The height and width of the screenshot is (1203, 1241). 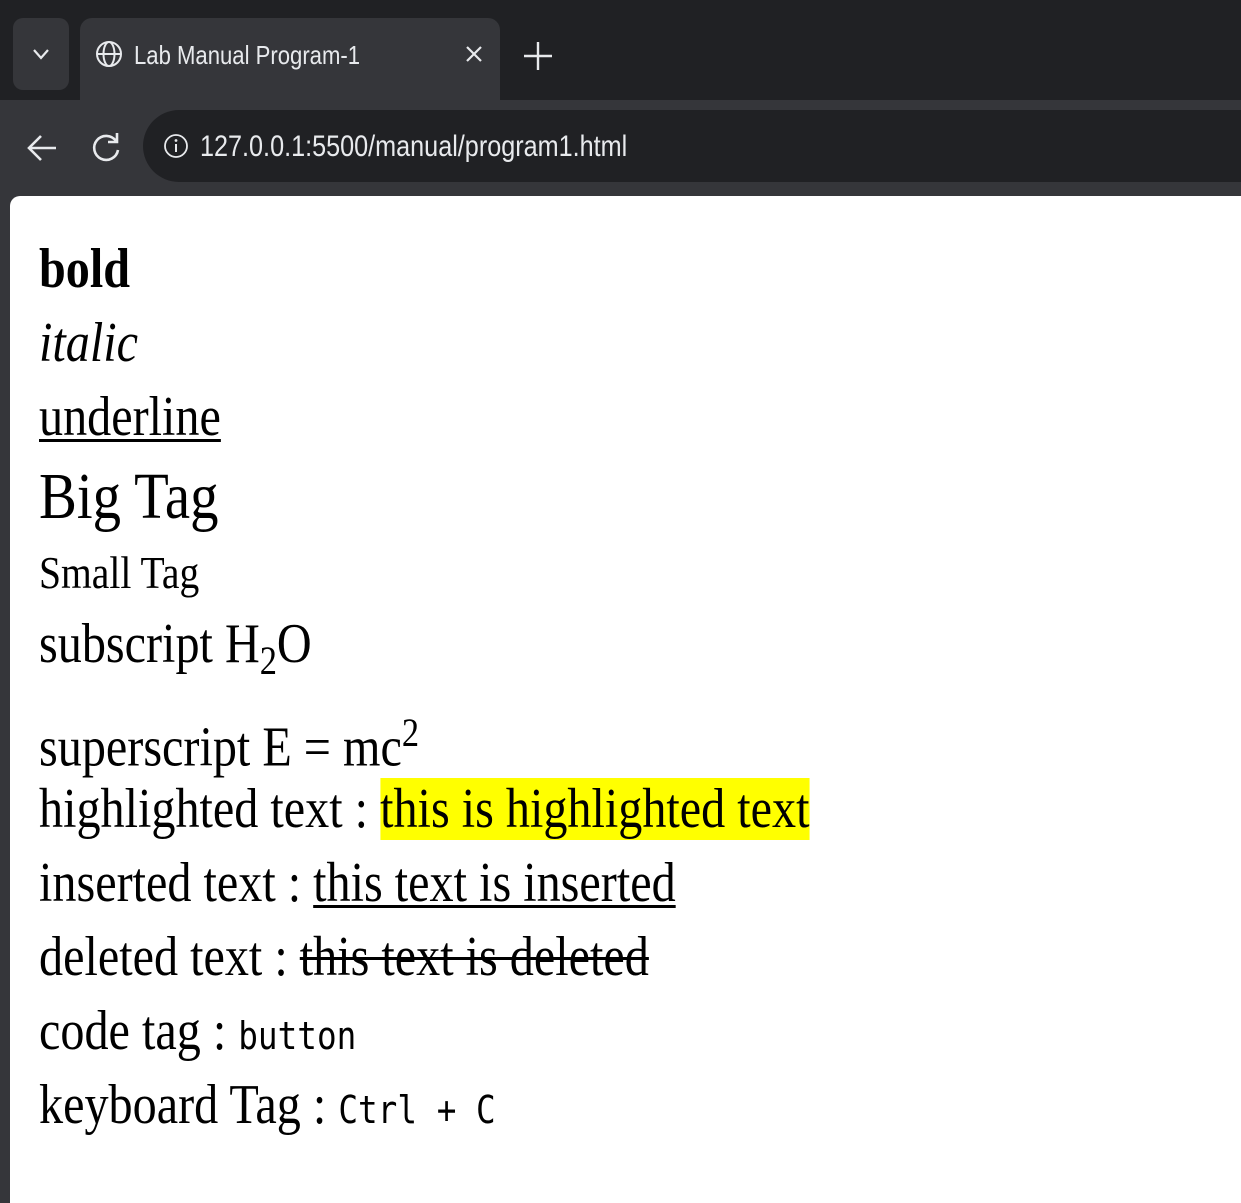 I want to click on italic-line: italic, so click(x=424, y=343).